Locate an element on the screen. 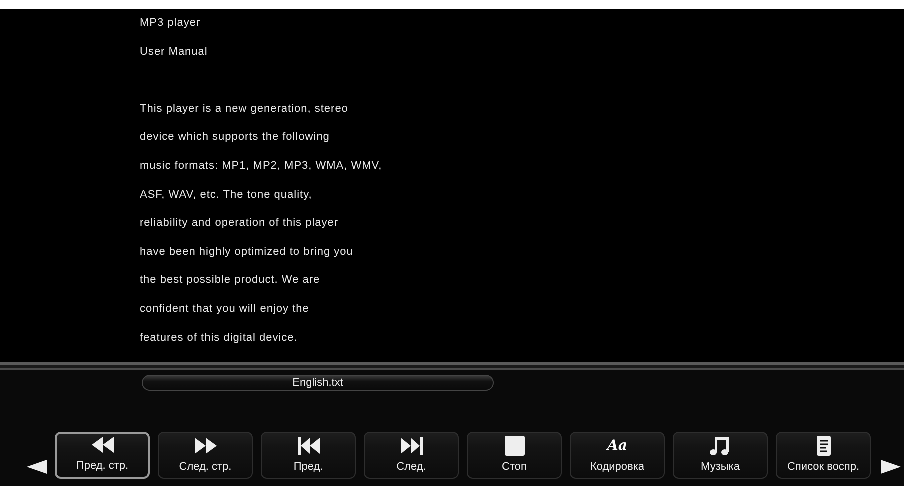 The width and height of the screenshot is (904, 486). document-text-line: reliability and operation of this player is located at coordinates (239, 224).